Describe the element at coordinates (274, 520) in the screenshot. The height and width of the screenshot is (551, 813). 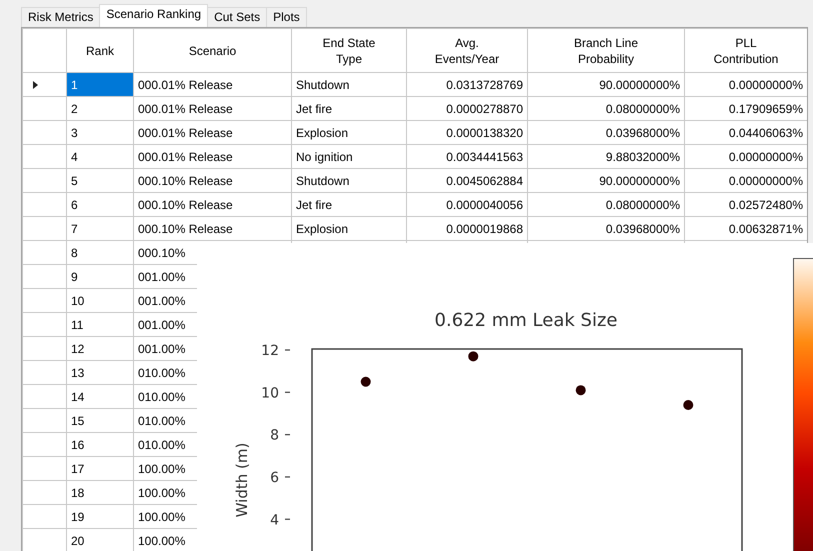
I see `tick-label: 4` at that location.